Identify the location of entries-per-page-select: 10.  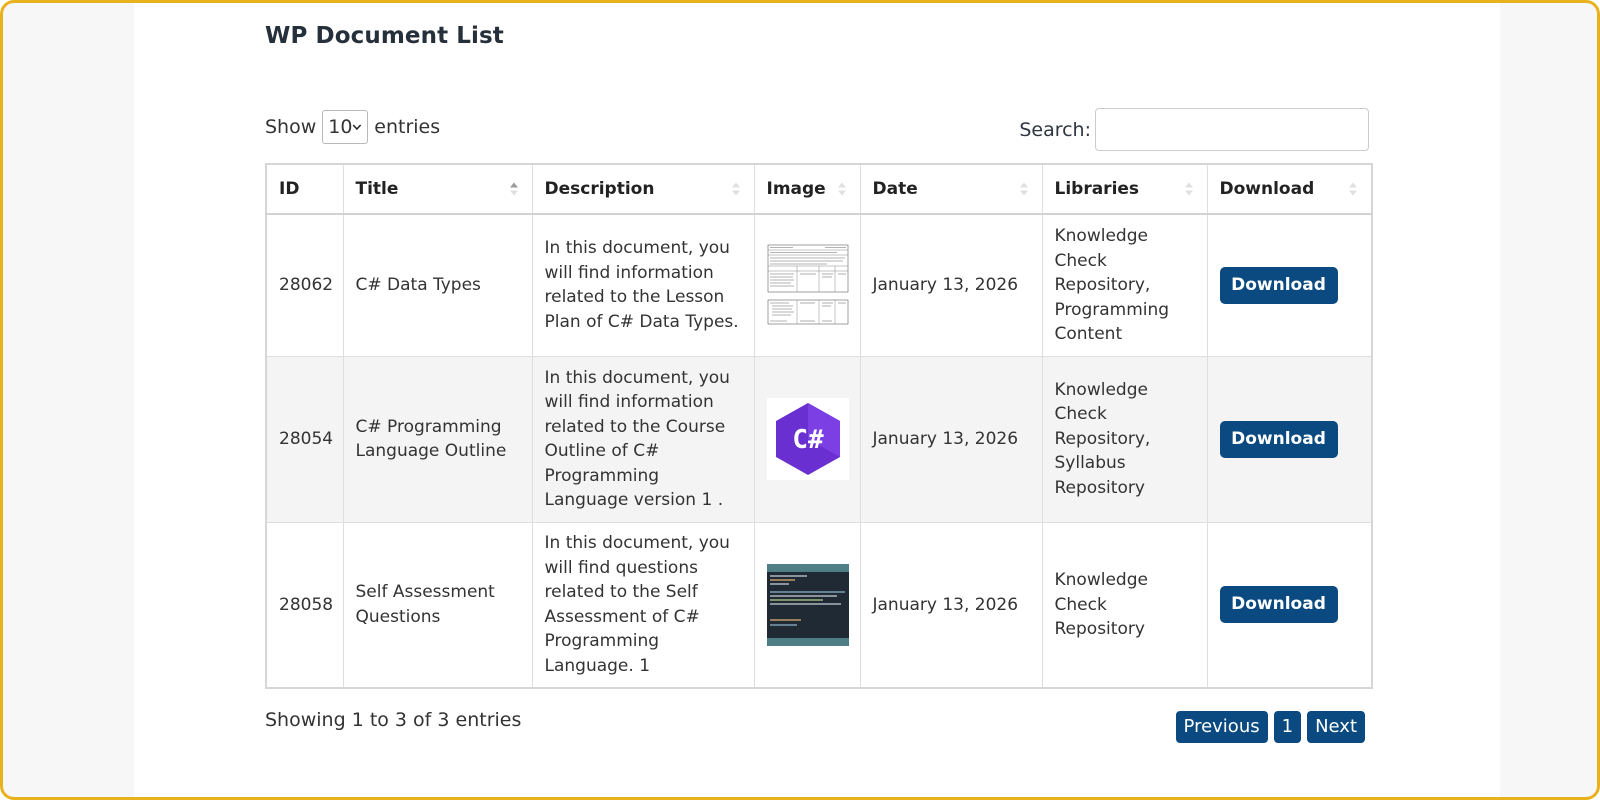
(345, 127).